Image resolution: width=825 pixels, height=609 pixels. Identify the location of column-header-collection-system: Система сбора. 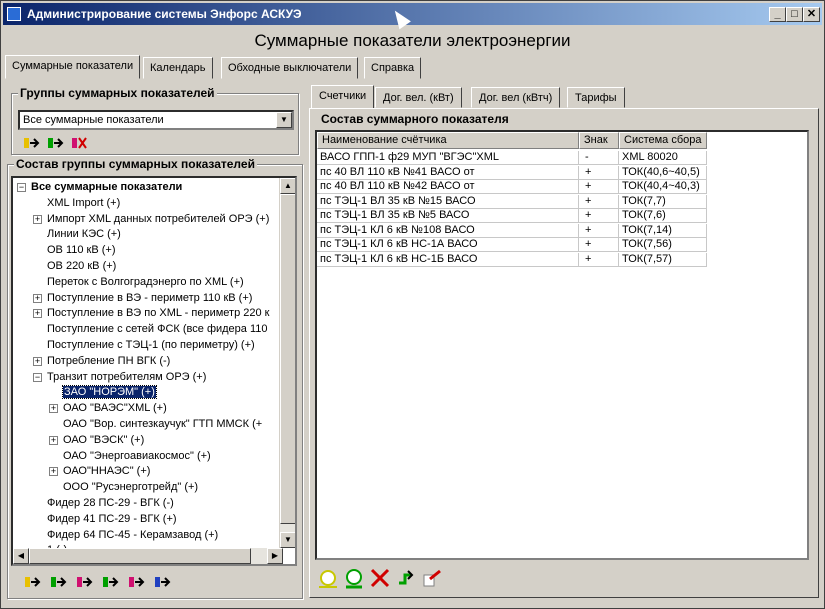
(663, 140).